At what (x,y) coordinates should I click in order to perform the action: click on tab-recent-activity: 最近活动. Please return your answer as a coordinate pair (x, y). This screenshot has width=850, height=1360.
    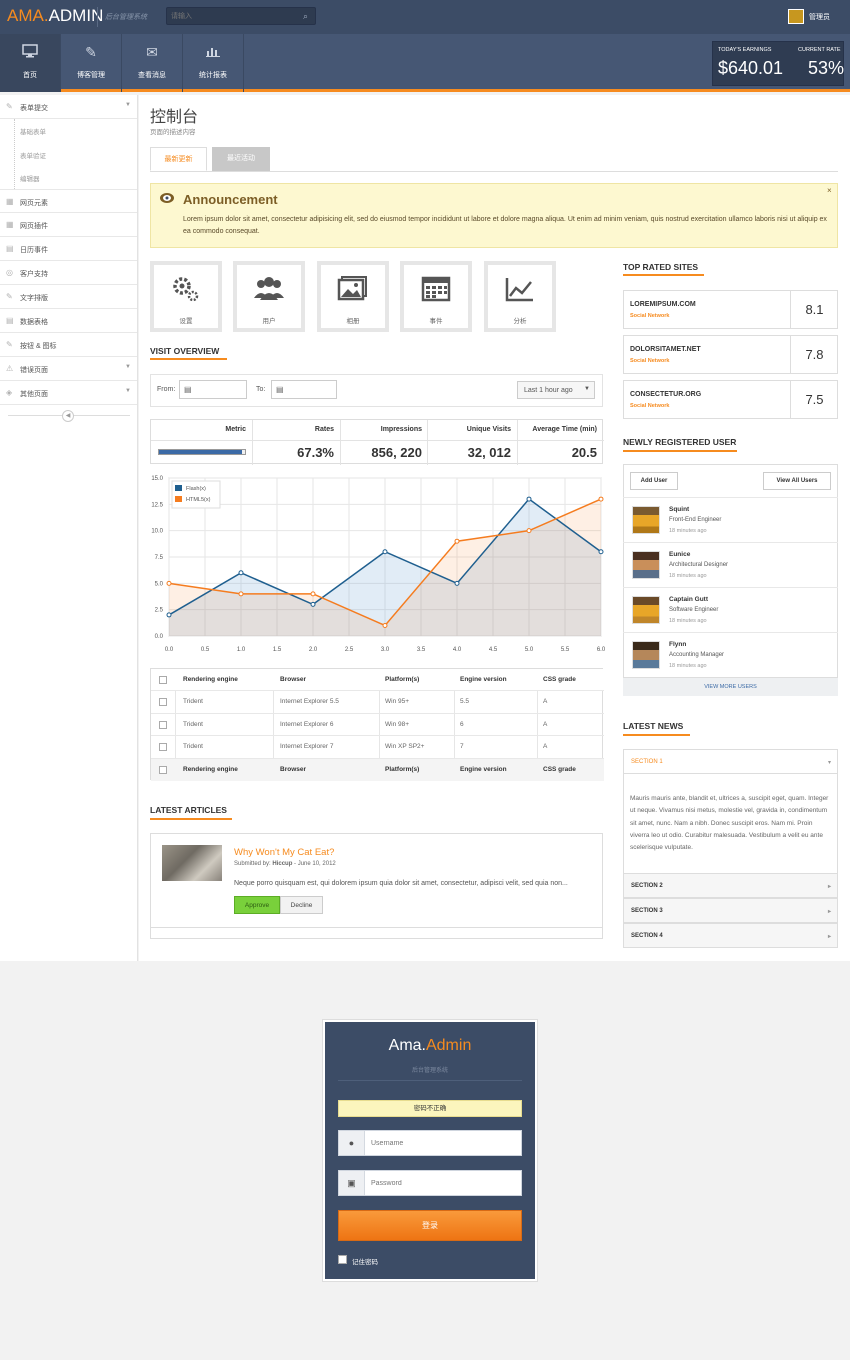
    Looking at the image, I should click on (241, 159).